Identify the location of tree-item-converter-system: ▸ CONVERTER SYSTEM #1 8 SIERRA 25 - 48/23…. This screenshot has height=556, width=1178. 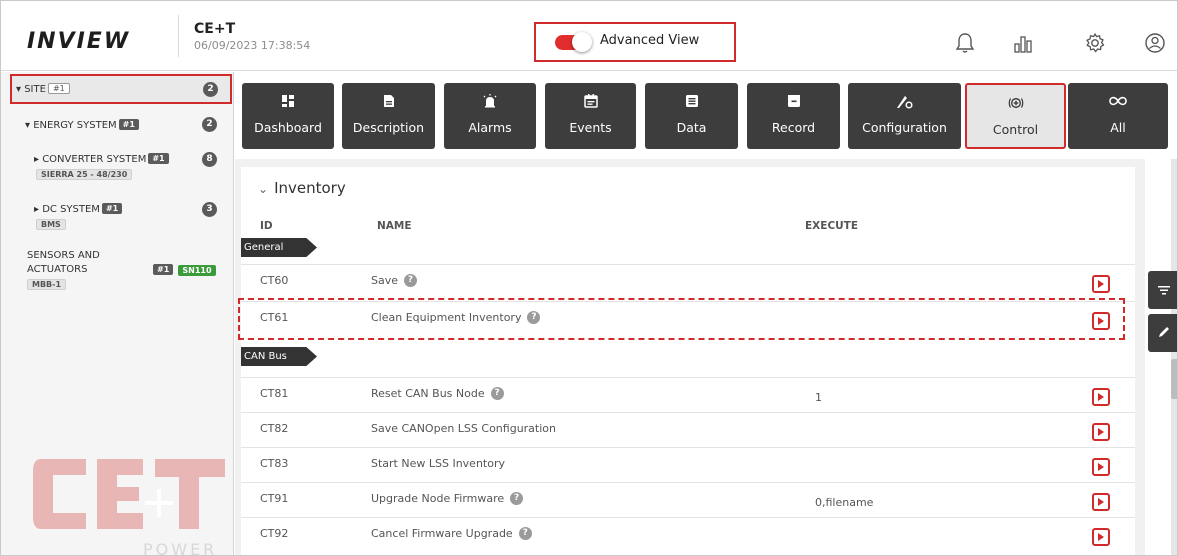
(117, 167).